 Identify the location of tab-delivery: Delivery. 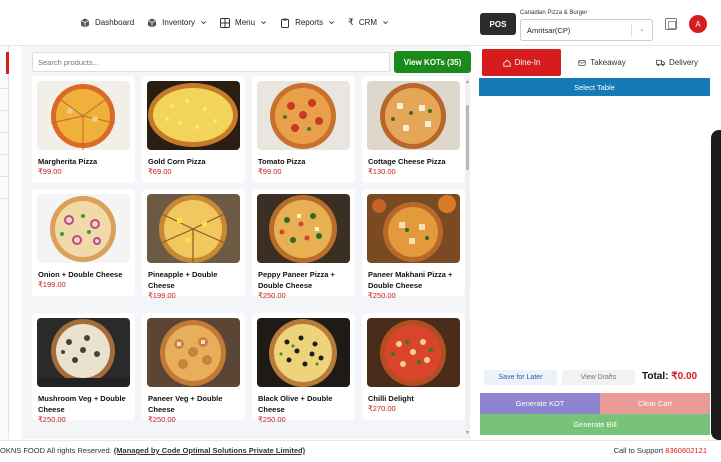
(677, 62).